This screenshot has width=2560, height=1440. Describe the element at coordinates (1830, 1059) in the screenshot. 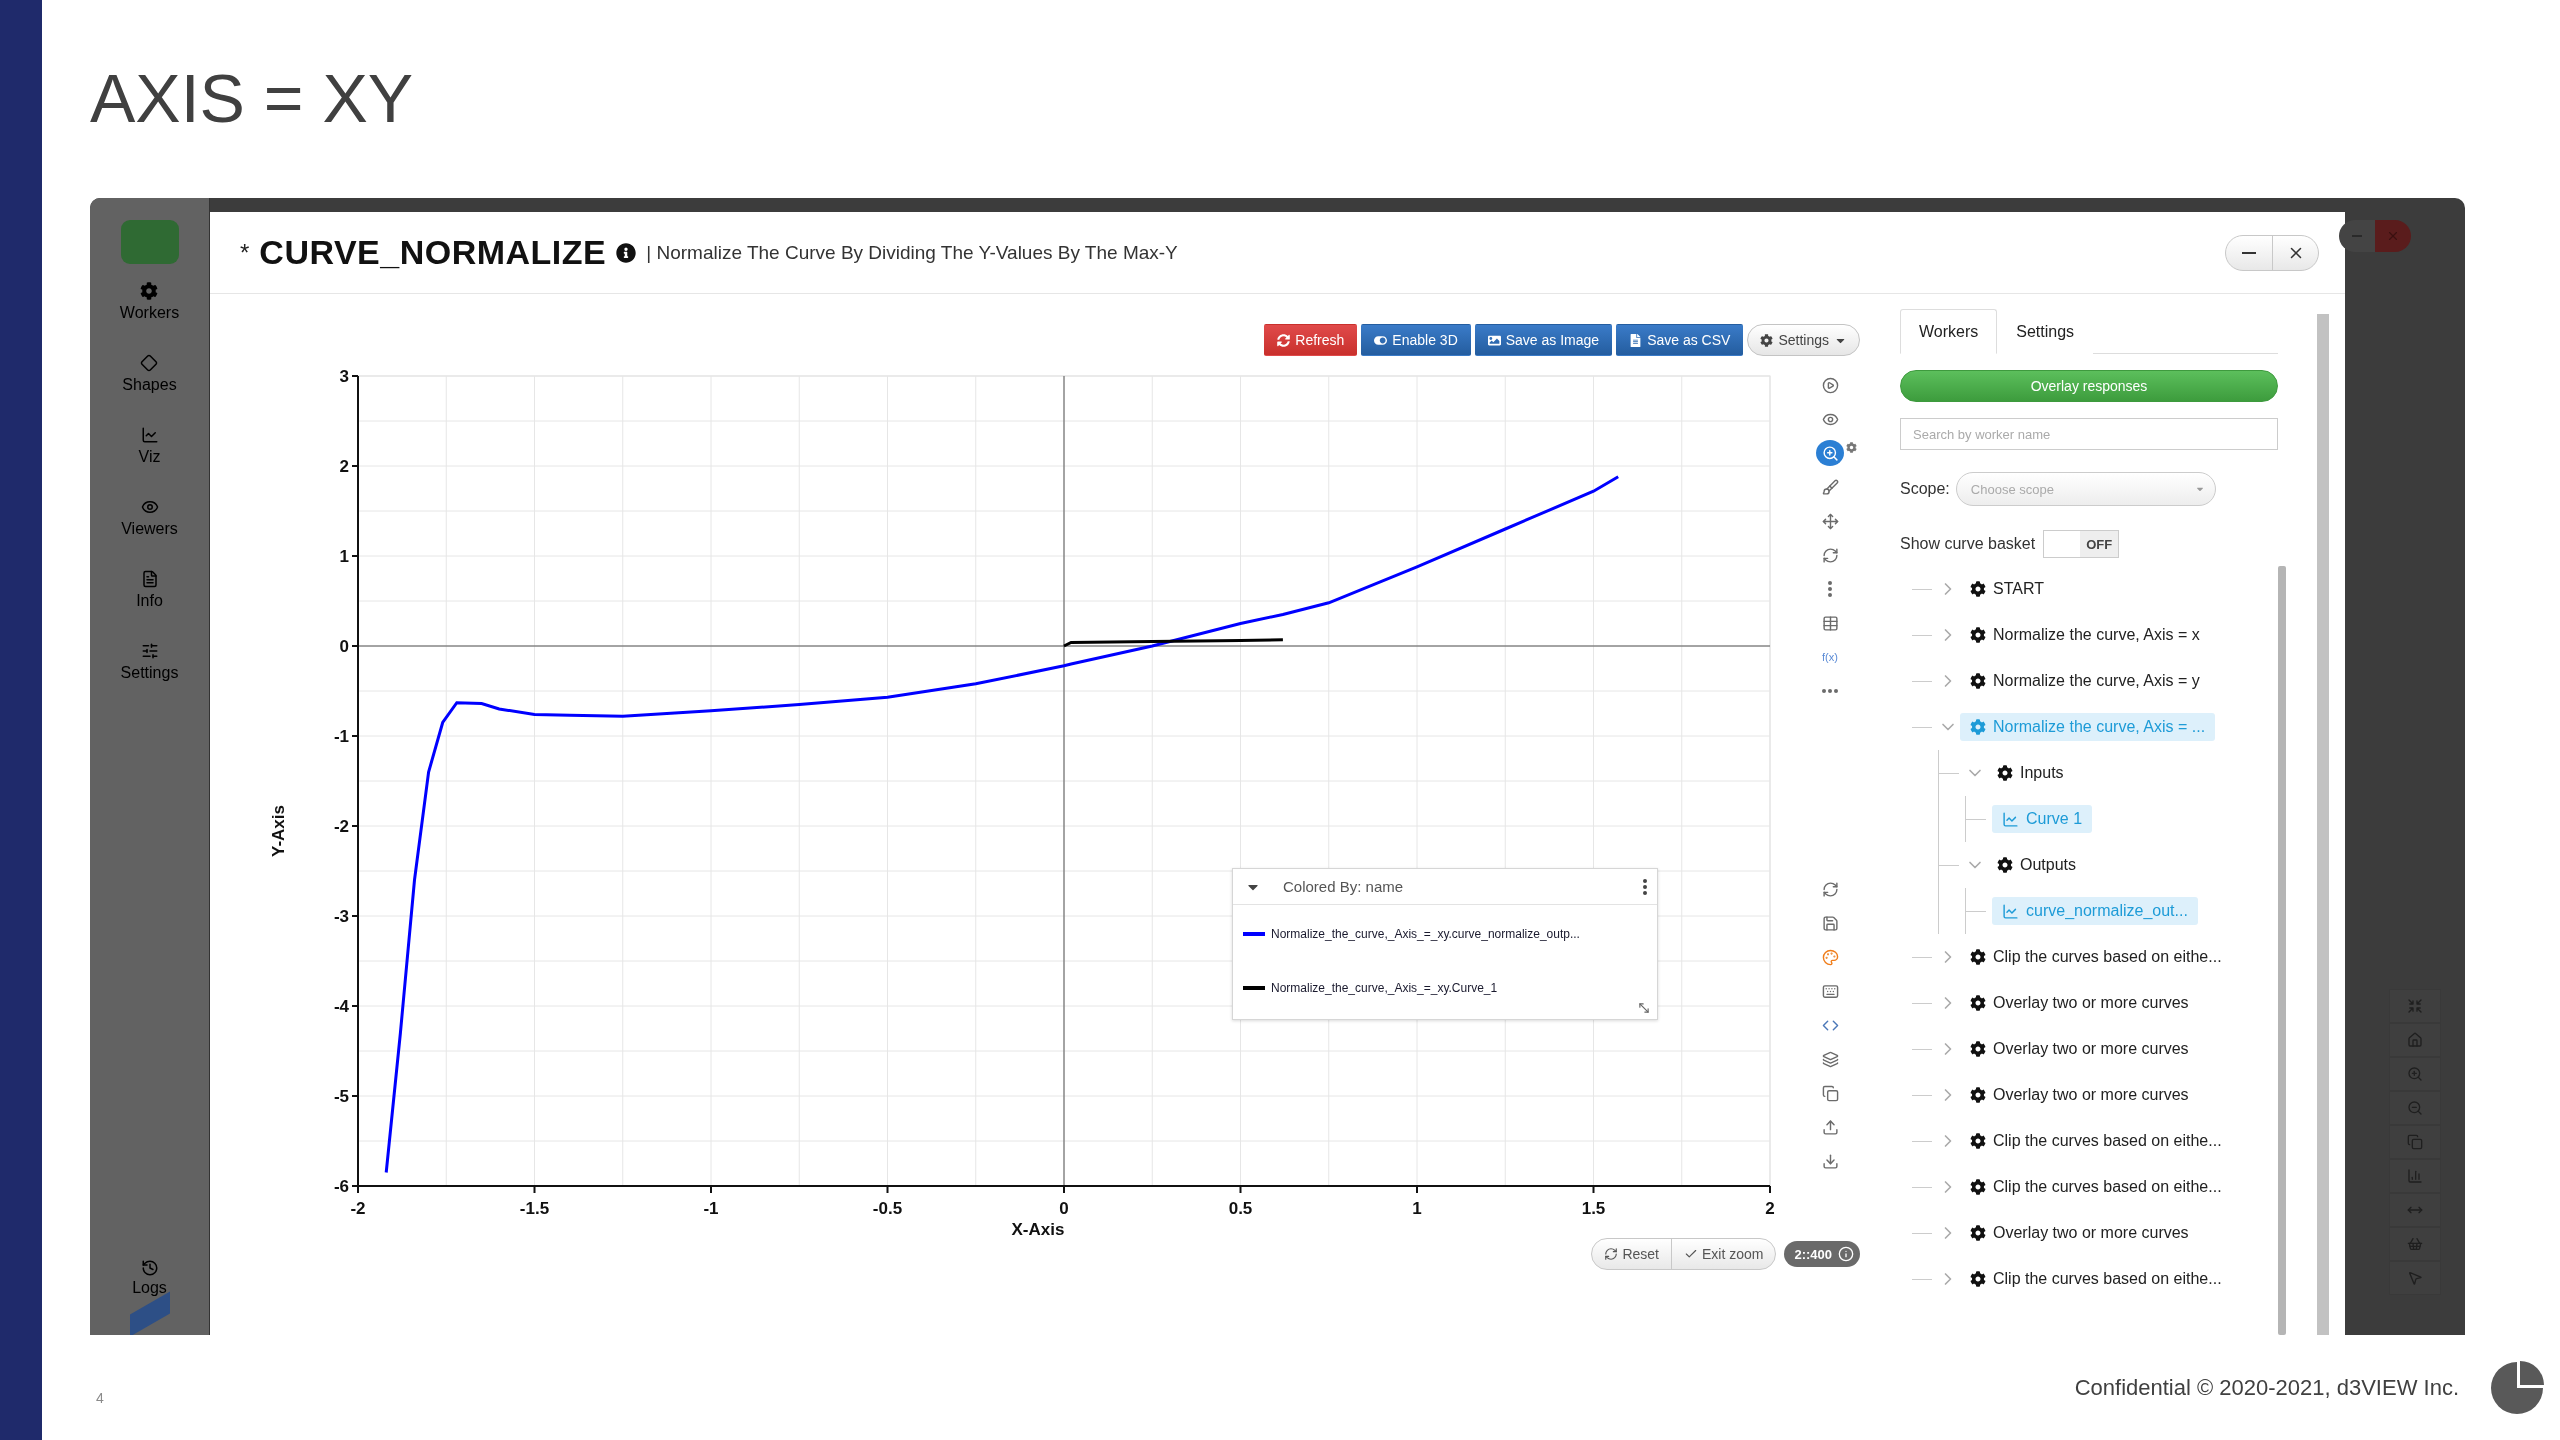

I see `layers-icon` at that location.